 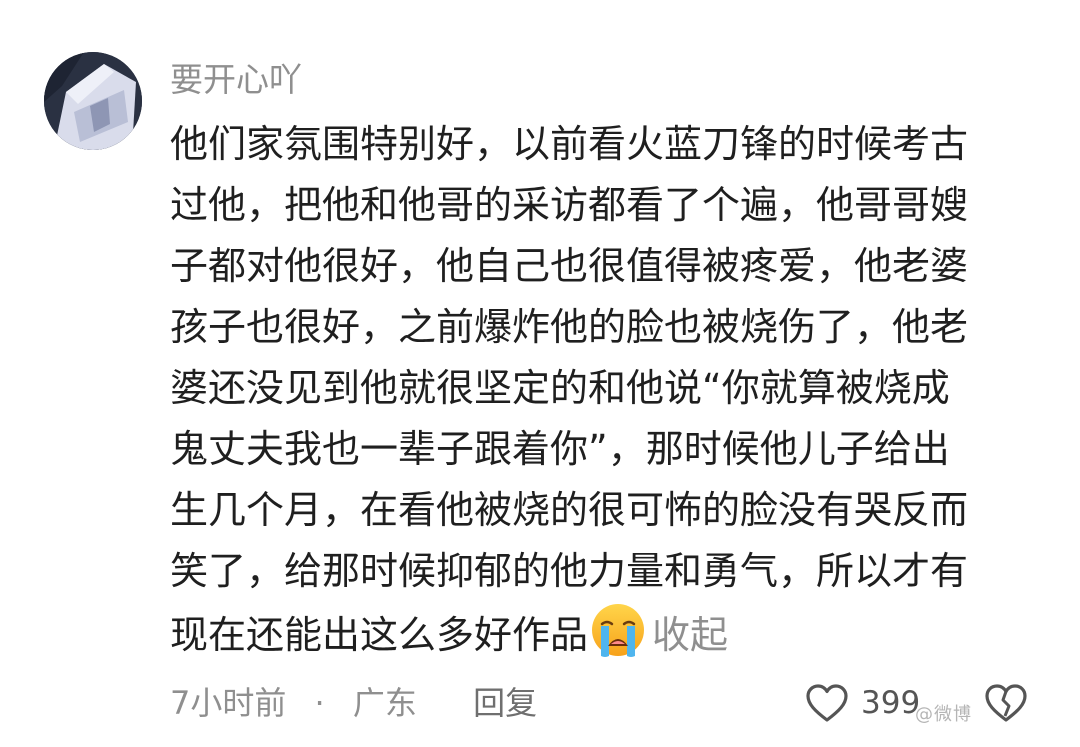 I want to click on avatar, so click(x=93, y=101).